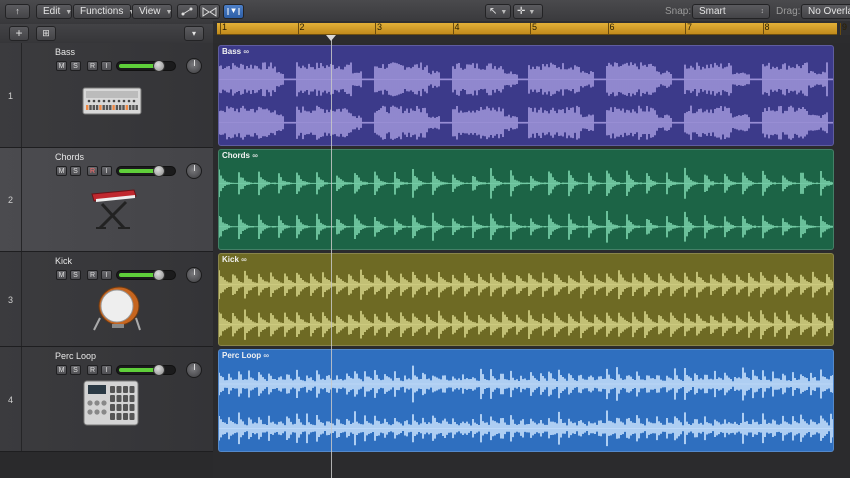 The width and height of the screenshot is (850, 478). I want to click on catch-playhead-icon, so click(233, 11).